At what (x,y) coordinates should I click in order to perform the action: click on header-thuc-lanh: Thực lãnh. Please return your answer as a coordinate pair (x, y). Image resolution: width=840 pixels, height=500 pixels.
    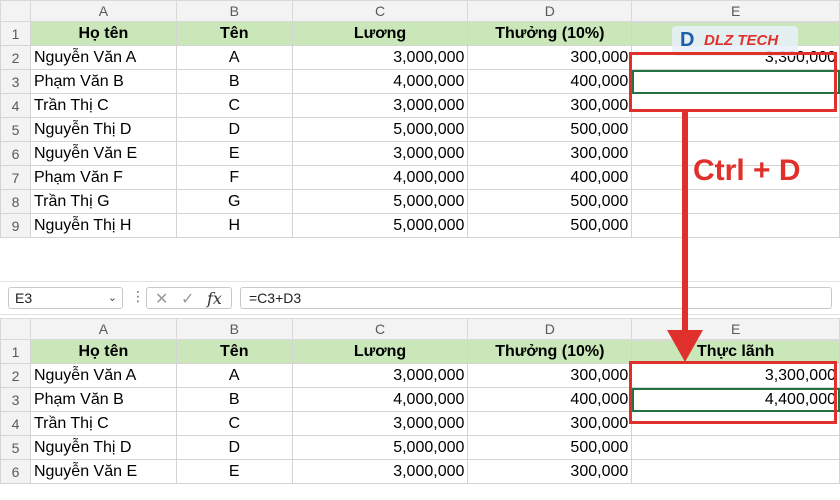
    Looking at the image, I should click on (735, 351).